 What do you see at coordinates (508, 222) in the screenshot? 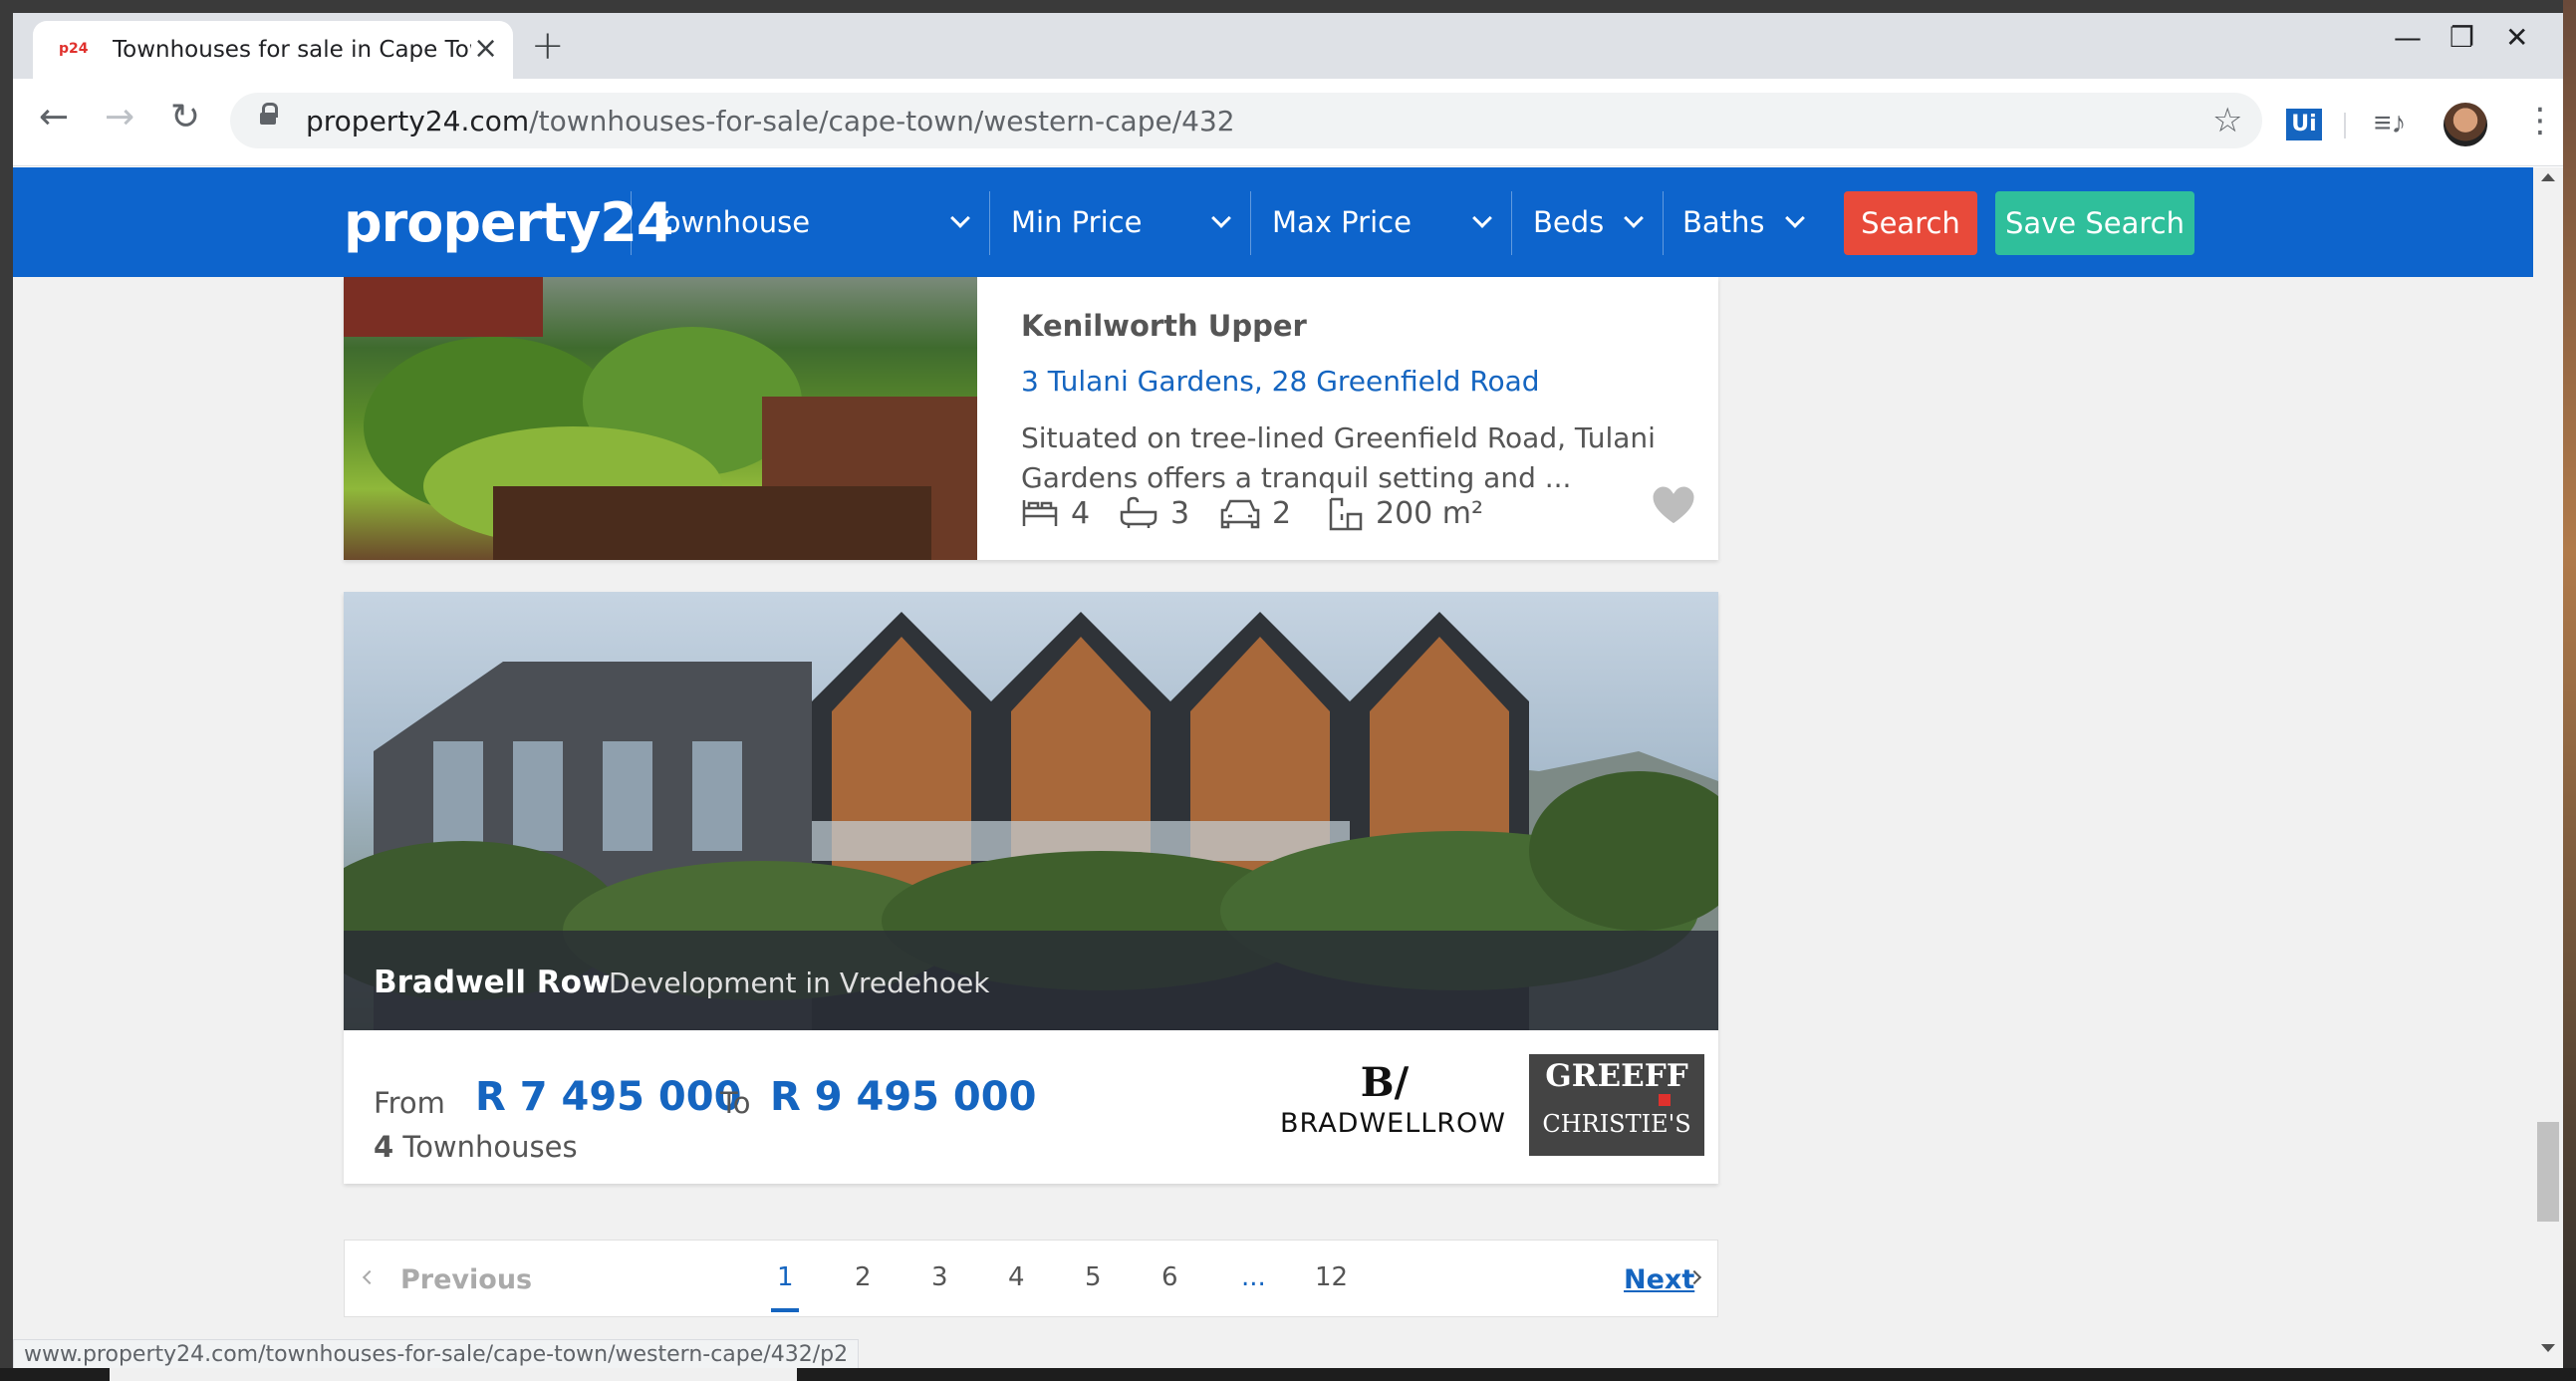
I see `property24-logo: property24` at bounding box center [508, 222].